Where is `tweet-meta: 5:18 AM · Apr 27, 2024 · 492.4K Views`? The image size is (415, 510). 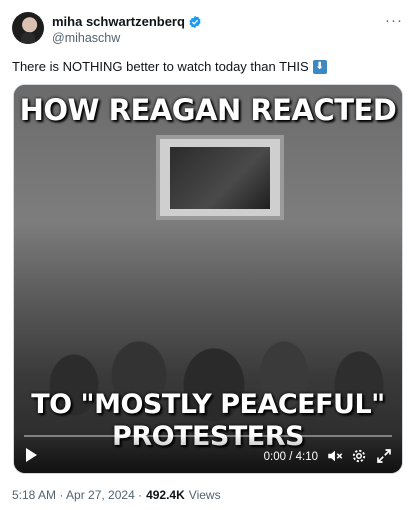
tweet-meta: 5:18 AM · Apr 27, 2024 · 492.4K Views is located at coordinates (116, 495).